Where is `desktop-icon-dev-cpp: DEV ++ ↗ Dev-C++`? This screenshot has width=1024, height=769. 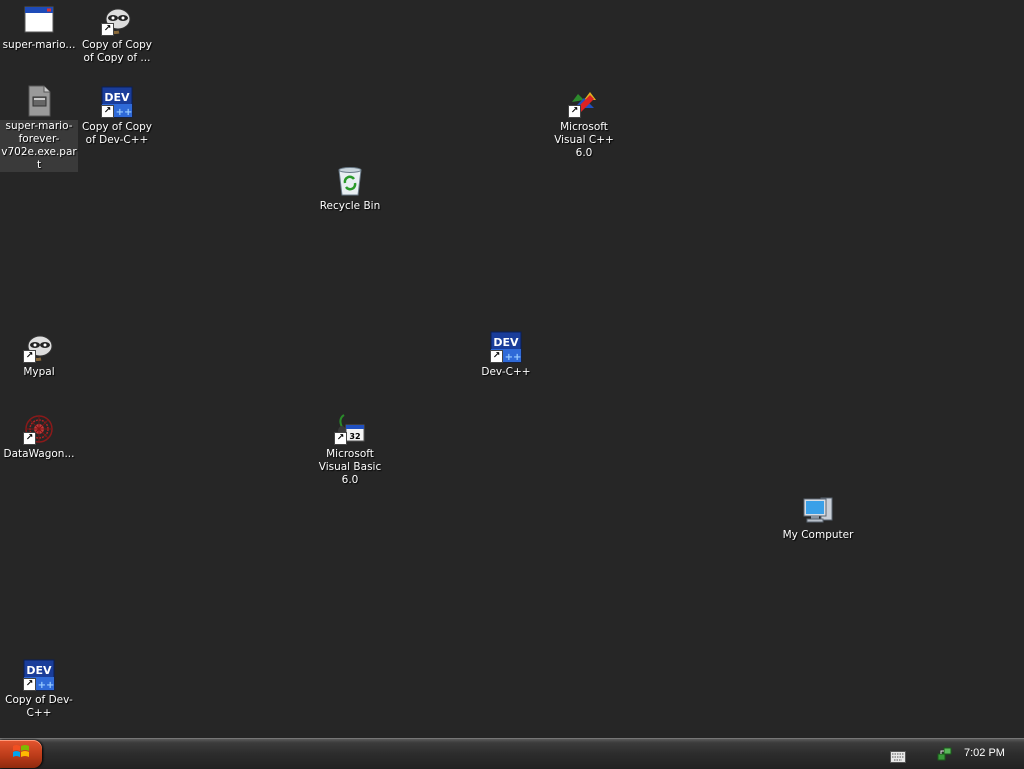
desktop-icon-dev-cpp: DEV ++ ↗ Dev-C++ is located at coordinates (506, 355).